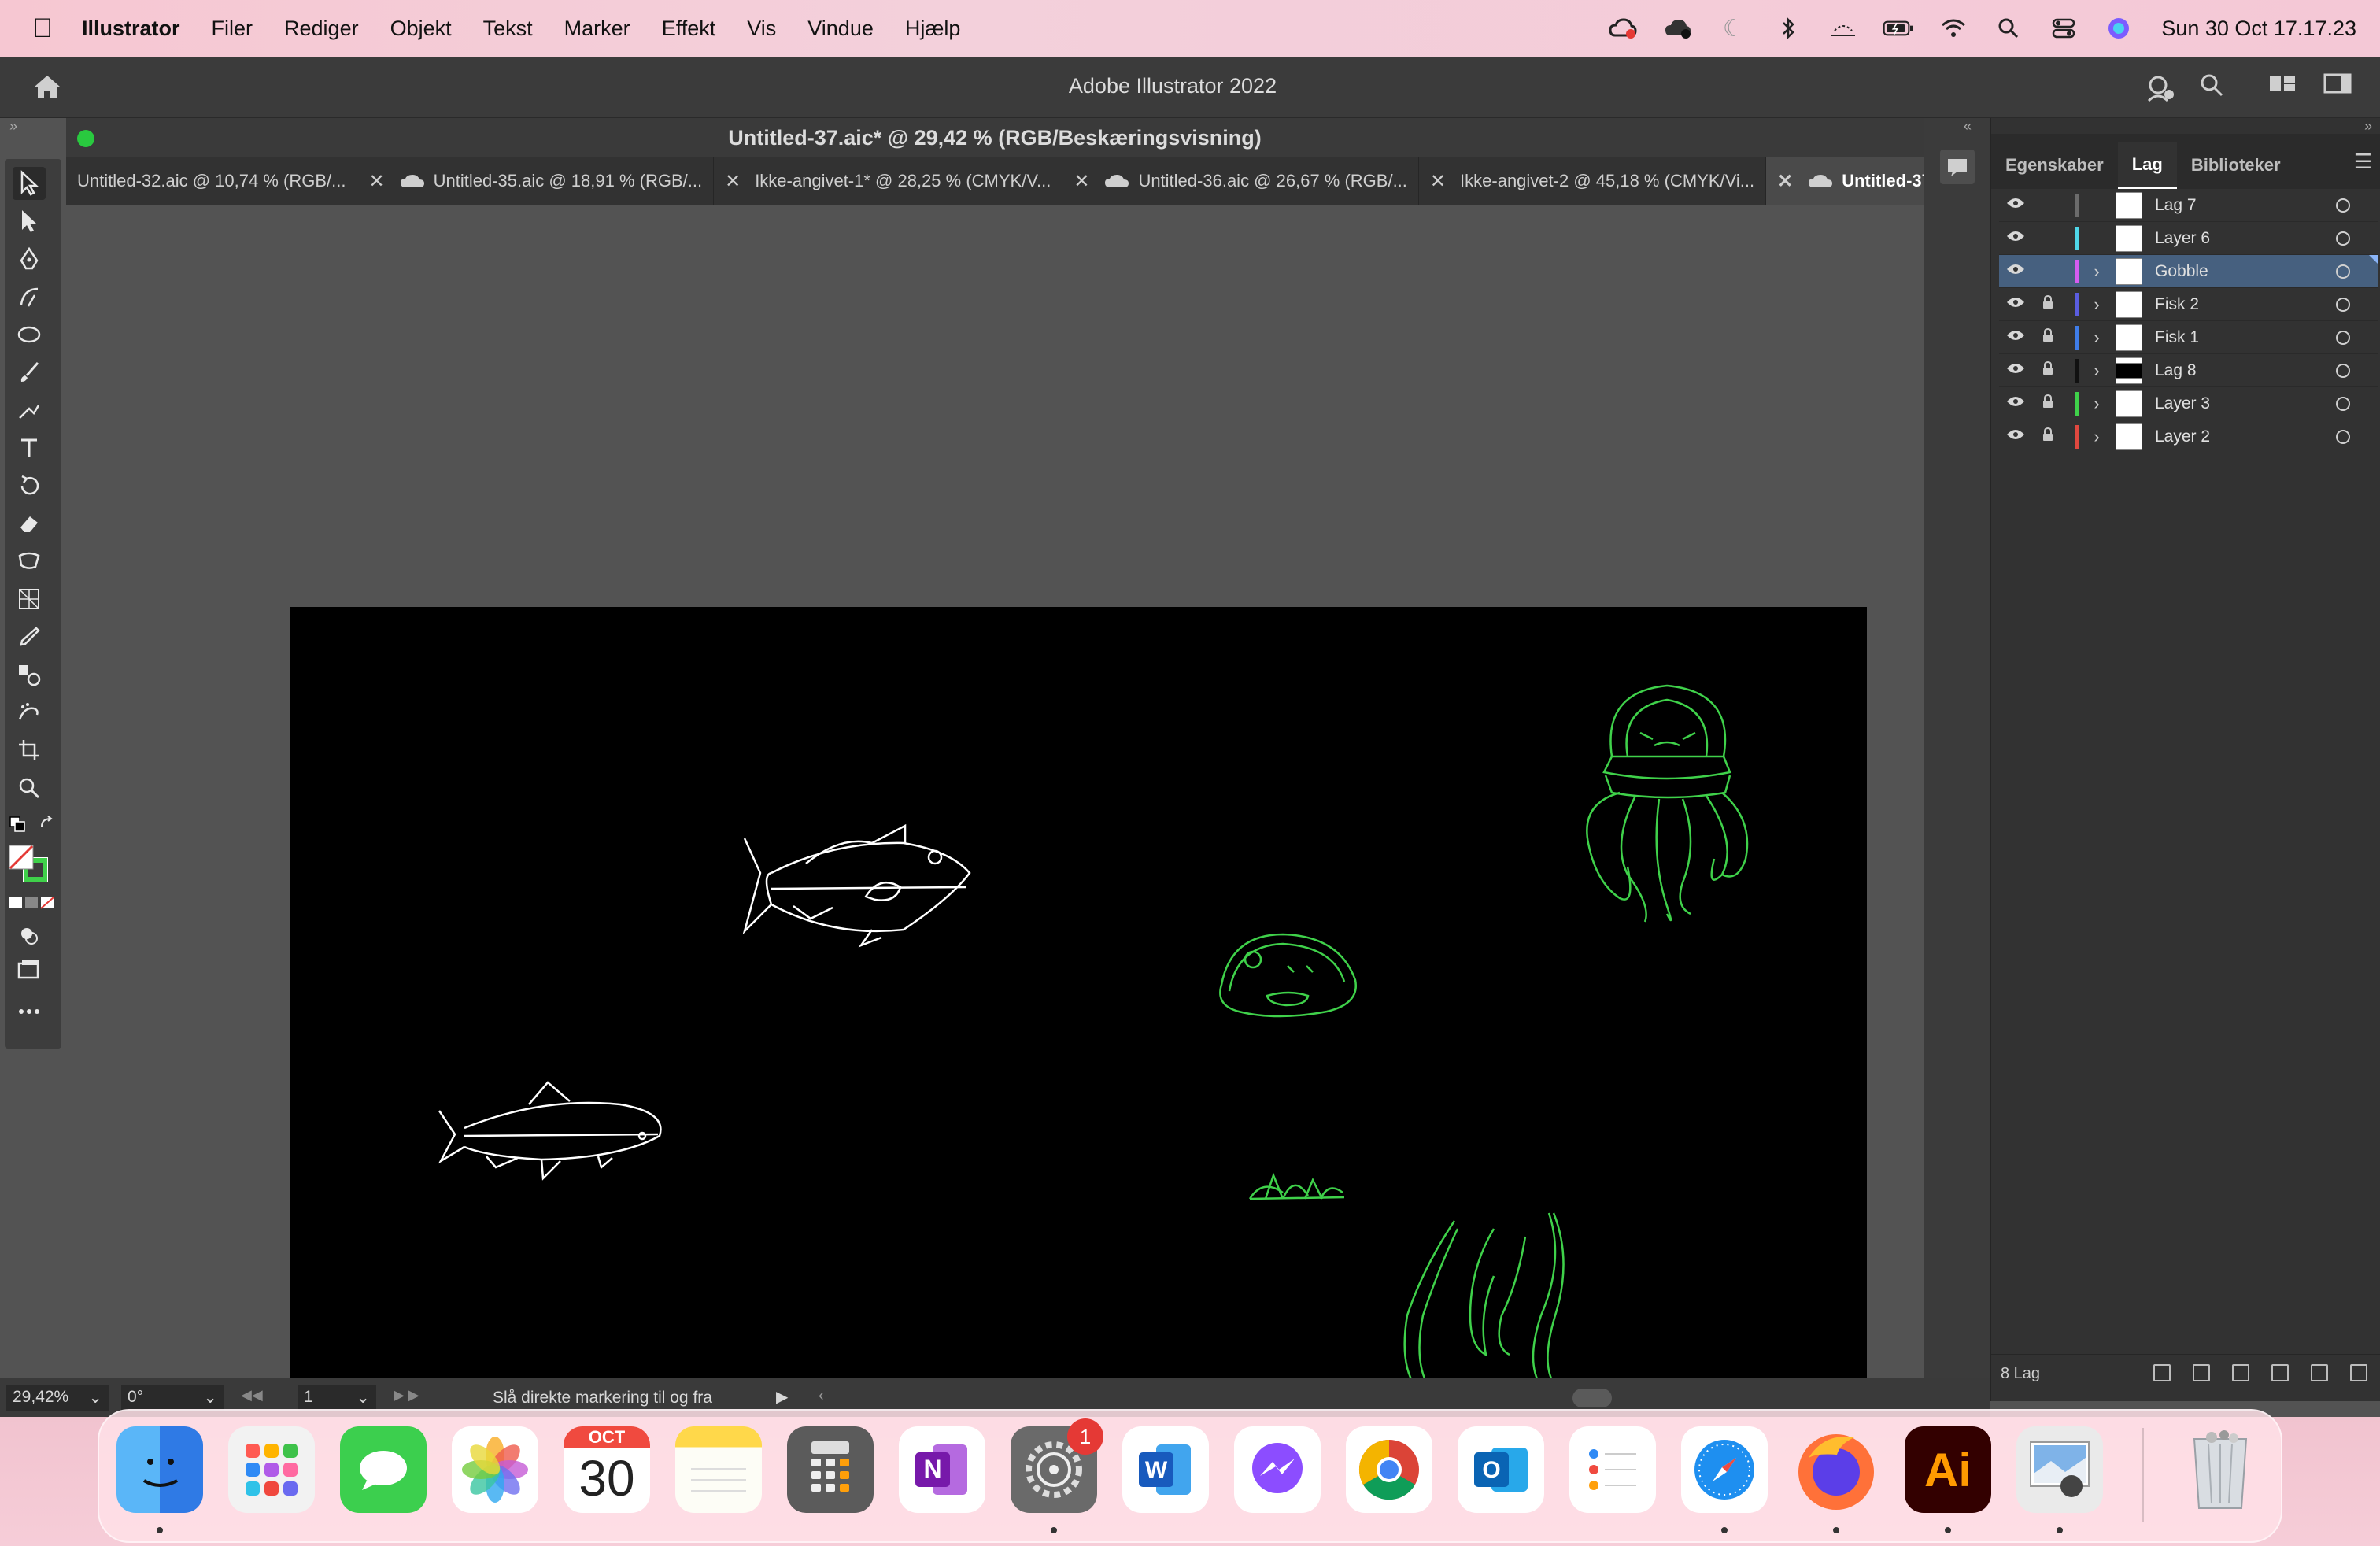 This screenshot has height=1546, width=2380. What do you see at coordinates (1165, 1470) in the screenshot?
I see `word-icon: W` at bounding box center [1165, 1470].